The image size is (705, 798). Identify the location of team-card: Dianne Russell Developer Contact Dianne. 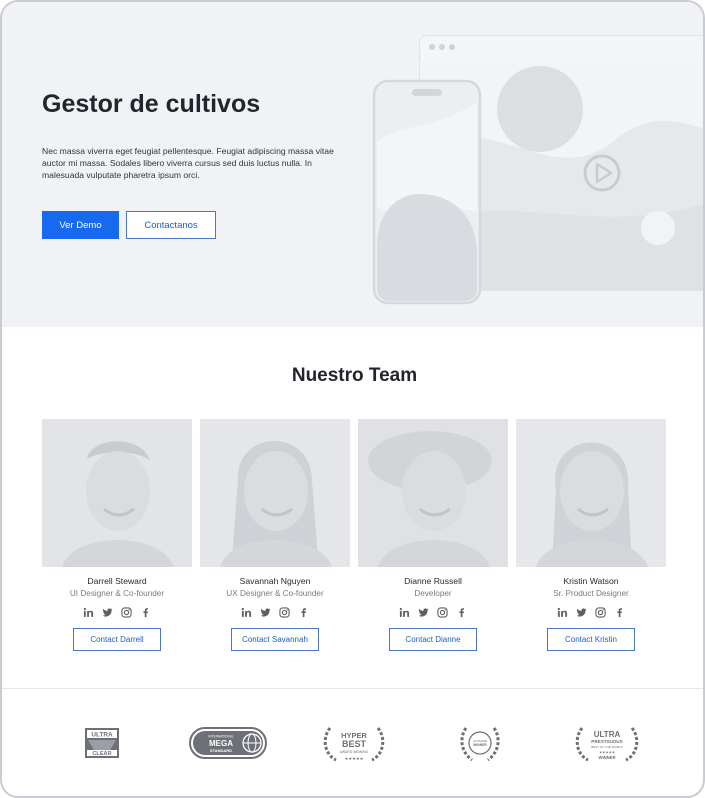
(433, 535).